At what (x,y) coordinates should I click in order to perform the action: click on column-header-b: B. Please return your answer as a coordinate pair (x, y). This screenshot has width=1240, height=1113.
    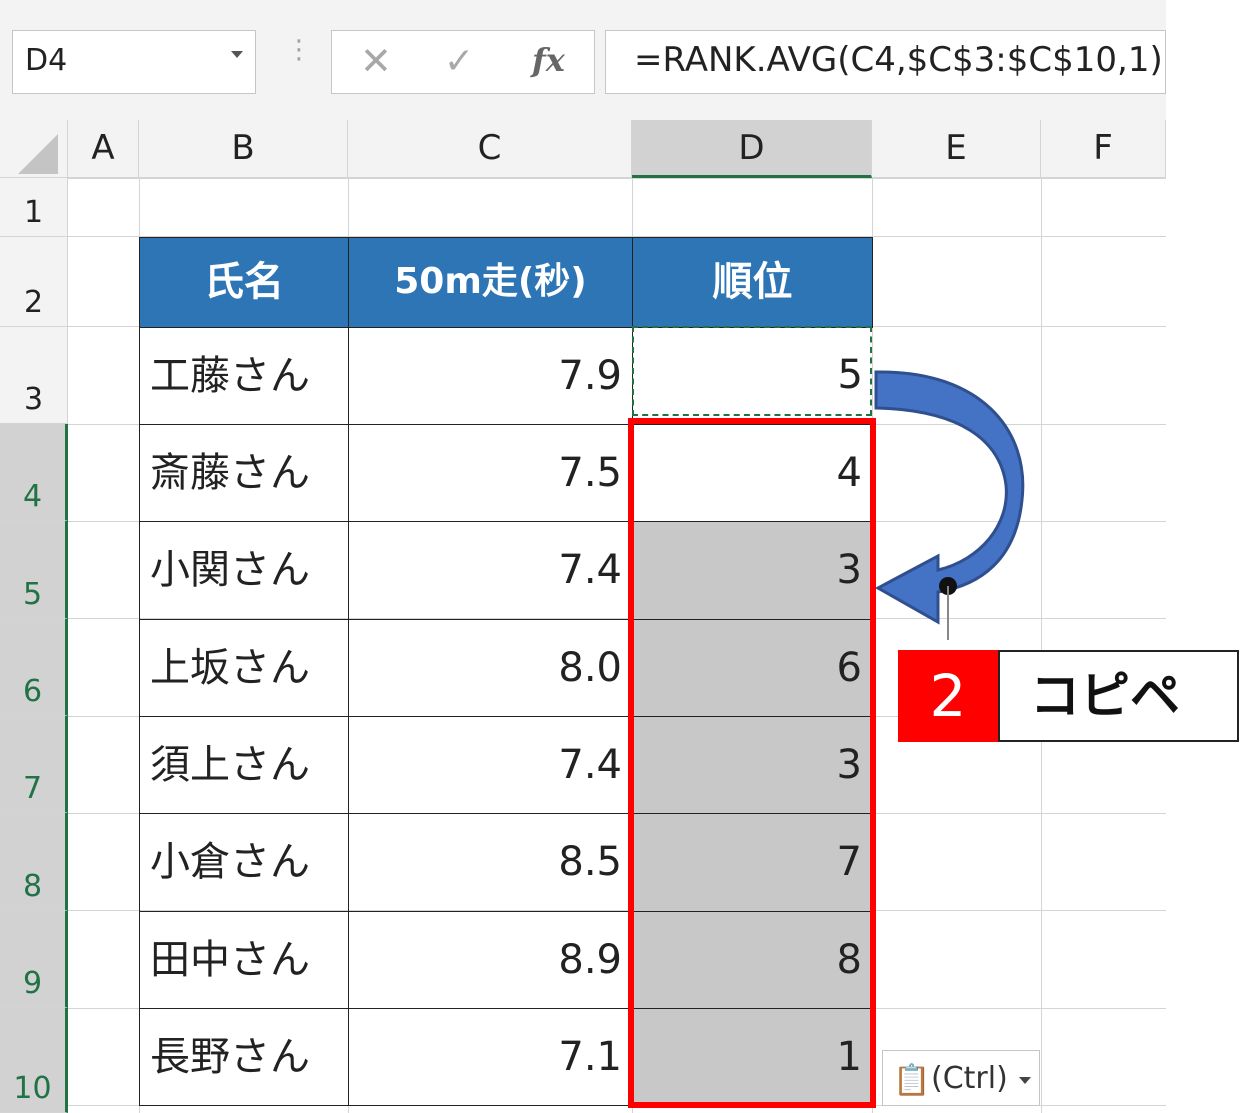
    Looking at the image, I should click on (243, 149).